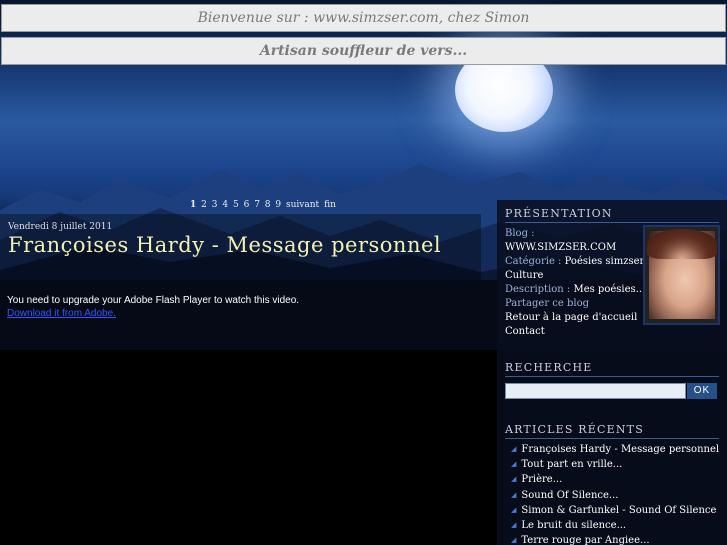  Describe the element at coordinates (236, 205) in the screenshot. I see `page-link-5: 5` at that location.